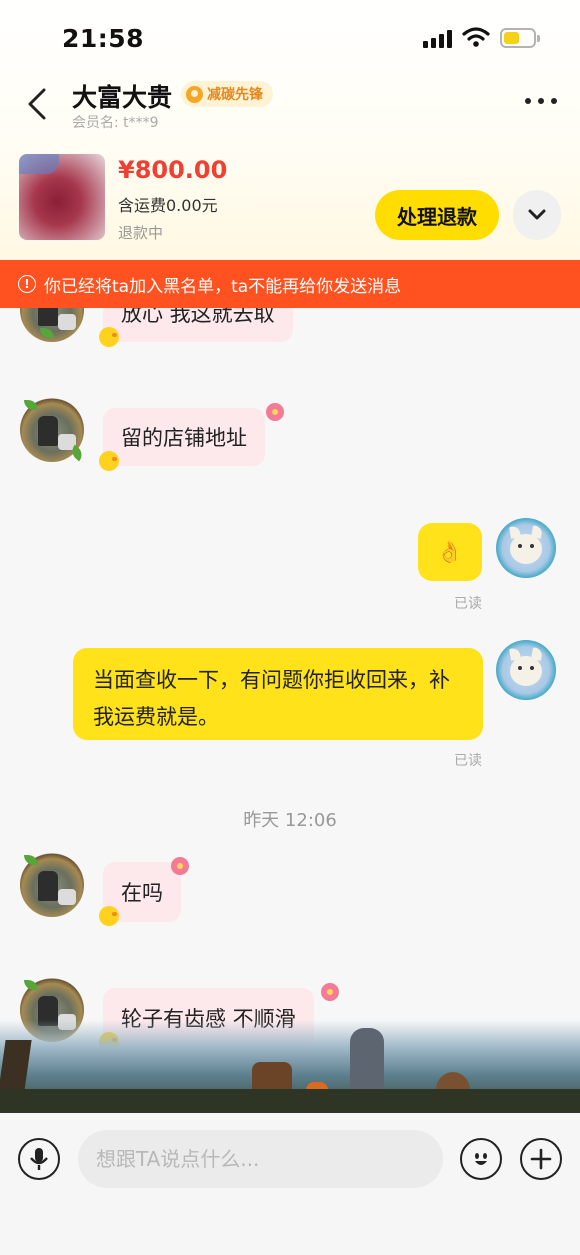  What do you see at coordinates (290, 1066) in the screenshot?
I see `promo-banner` at bounding box center [290, 1066].